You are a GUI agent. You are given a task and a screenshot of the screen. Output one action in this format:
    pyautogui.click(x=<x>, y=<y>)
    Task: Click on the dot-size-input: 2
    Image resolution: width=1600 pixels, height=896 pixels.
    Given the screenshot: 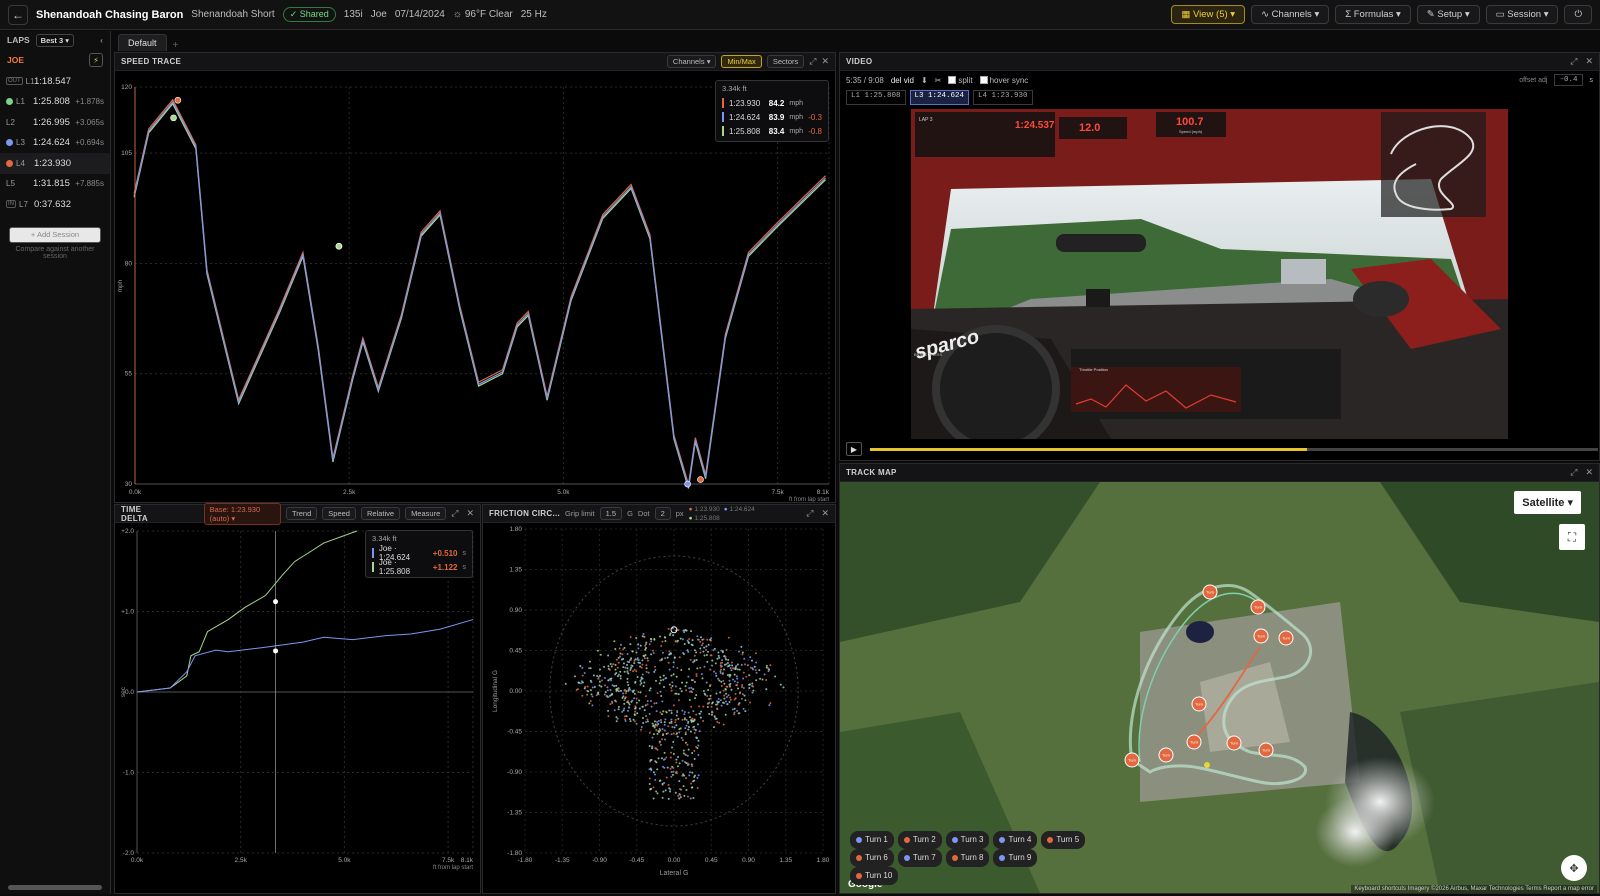 What is the action you would take?
    pyautogui.click(x=662, y=513)
    